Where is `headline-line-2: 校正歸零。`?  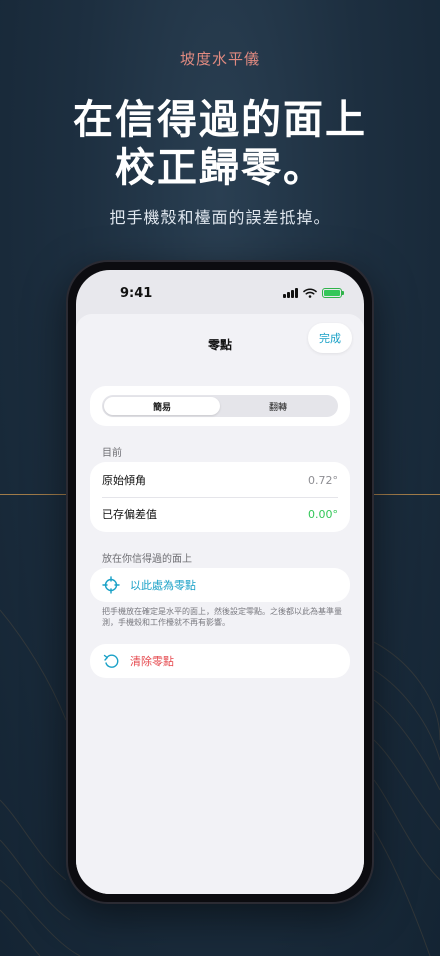
headline-line-2: 校正歸零。 is located at coordinates (220, 168).